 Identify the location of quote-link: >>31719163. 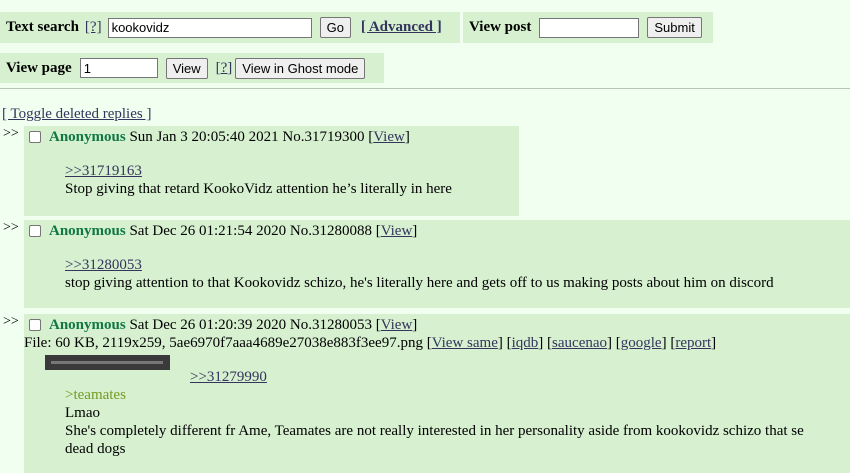
(103, 171).